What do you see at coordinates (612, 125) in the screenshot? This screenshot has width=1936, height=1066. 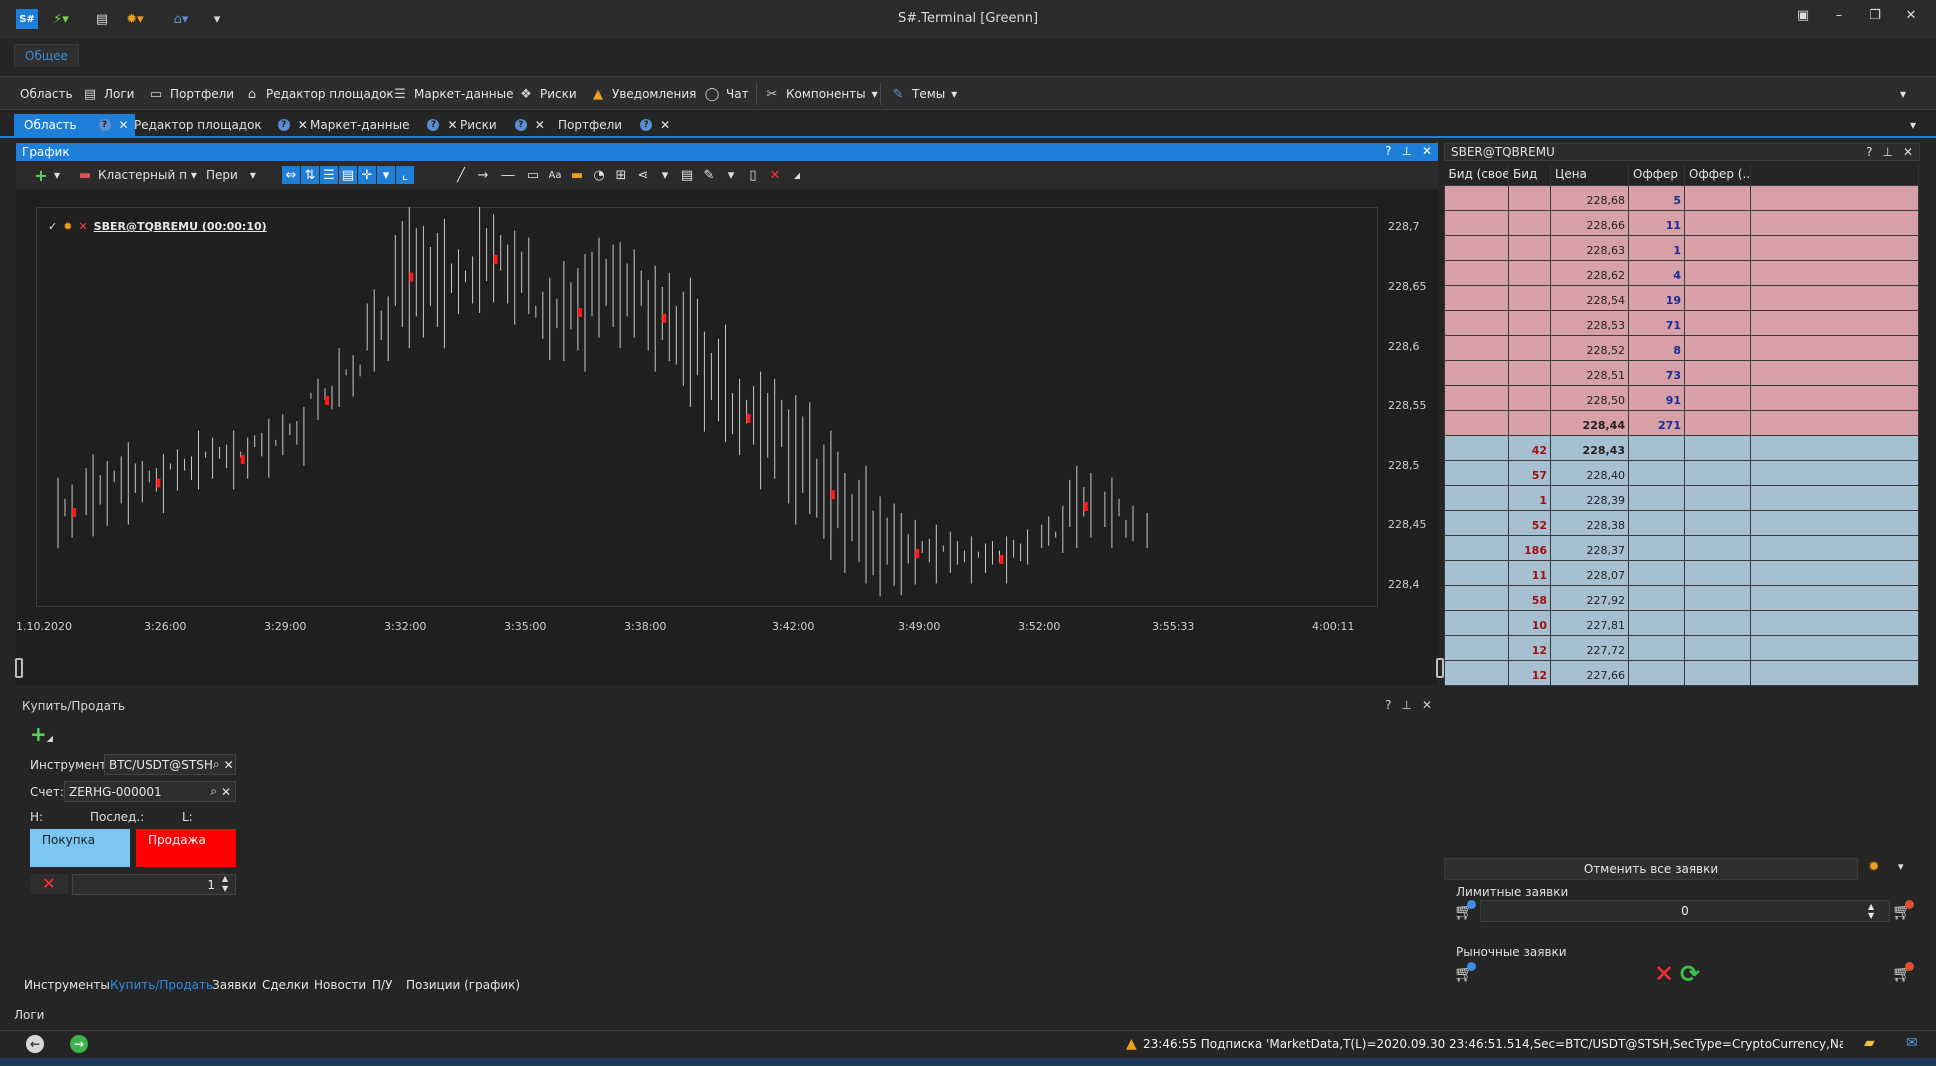 I see `doc-tab-portfolios: Портфели? ✕` at bounding box center [612, 125].